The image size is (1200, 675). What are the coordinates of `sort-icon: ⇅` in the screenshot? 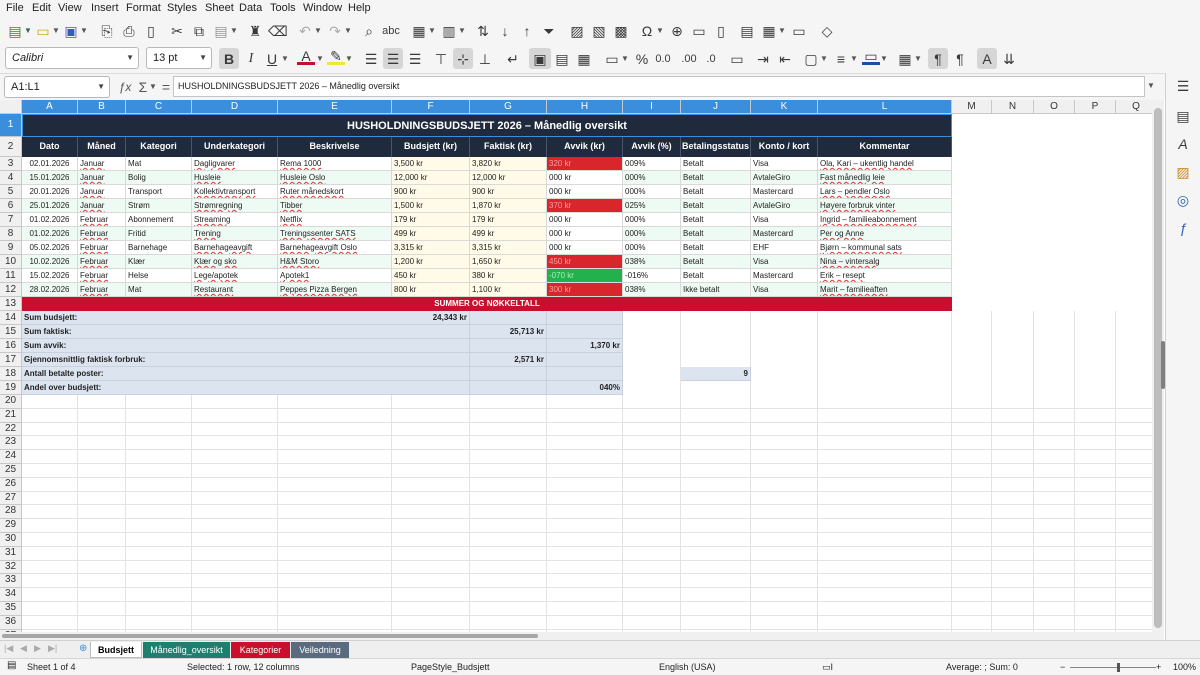 It's located at (483, 31).